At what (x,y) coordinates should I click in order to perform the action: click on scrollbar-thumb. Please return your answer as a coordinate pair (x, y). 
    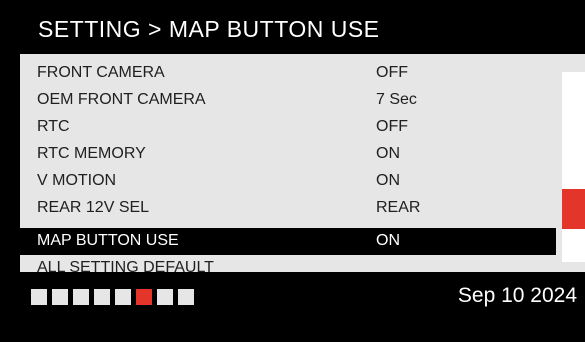
    Looking at the image, I should click on (573, 209).